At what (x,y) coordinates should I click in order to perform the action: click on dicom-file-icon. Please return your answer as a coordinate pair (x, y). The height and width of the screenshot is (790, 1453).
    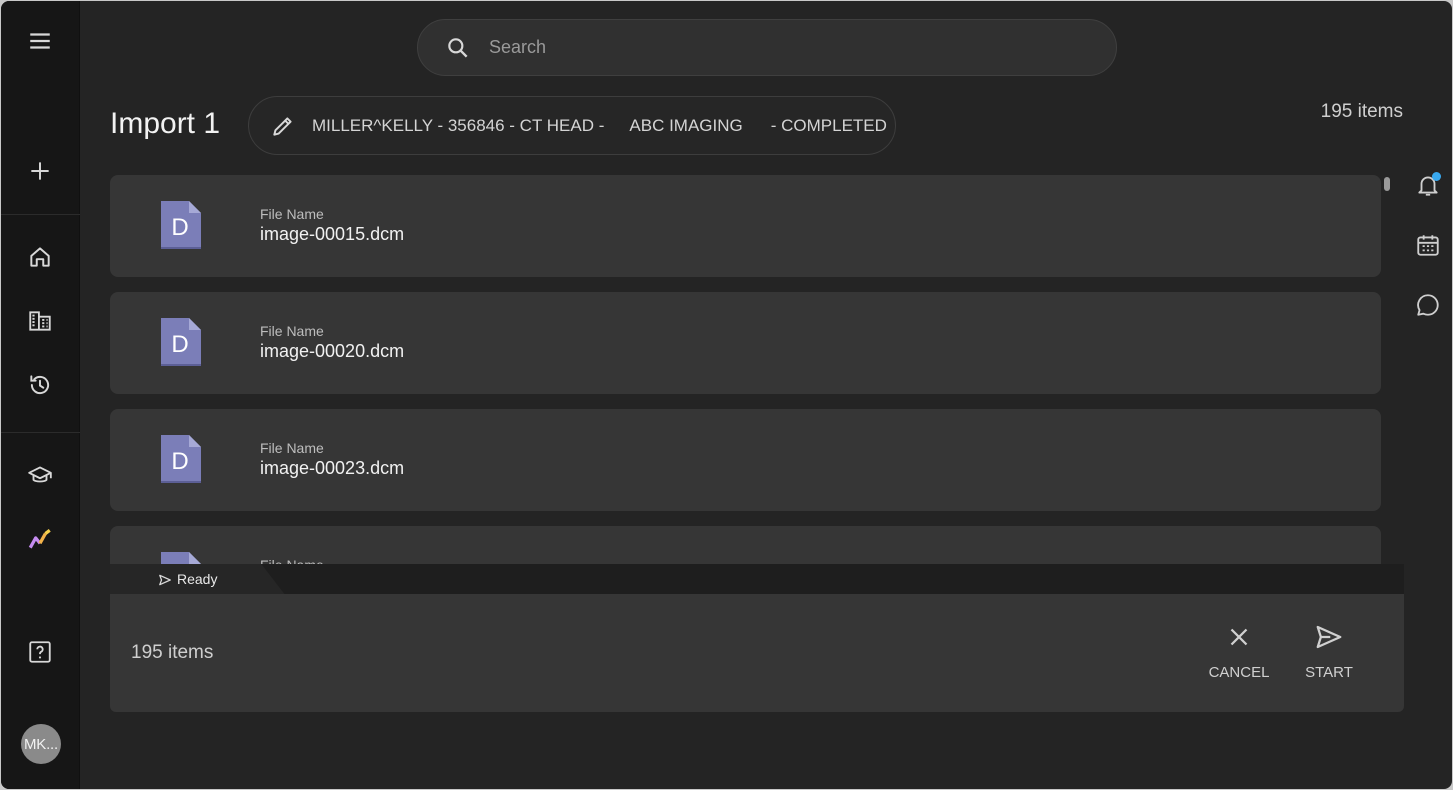
    Looking at the image, I should click on (181, 557).